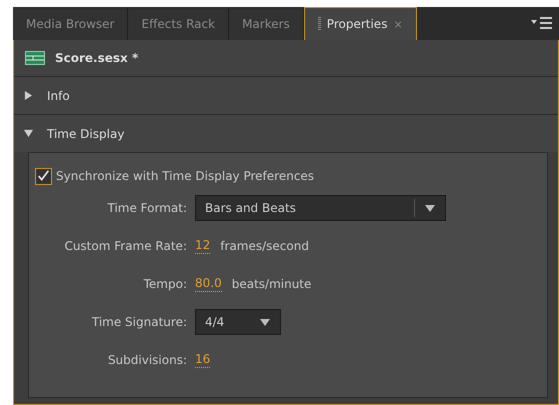 The width and height of the screenshot is (559, 405). Describe the element at coordinates (286, 133) in the screenshot. I see `section-header: Time Display` at that location.